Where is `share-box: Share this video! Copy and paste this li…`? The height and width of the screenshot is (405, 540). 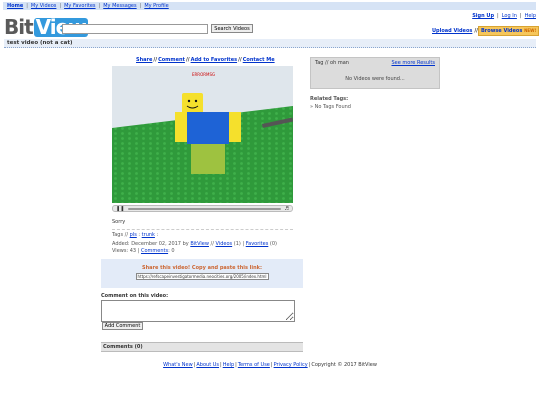
share-box: Share this video! Copy and paste this li… is located at coordinates (202, 273).